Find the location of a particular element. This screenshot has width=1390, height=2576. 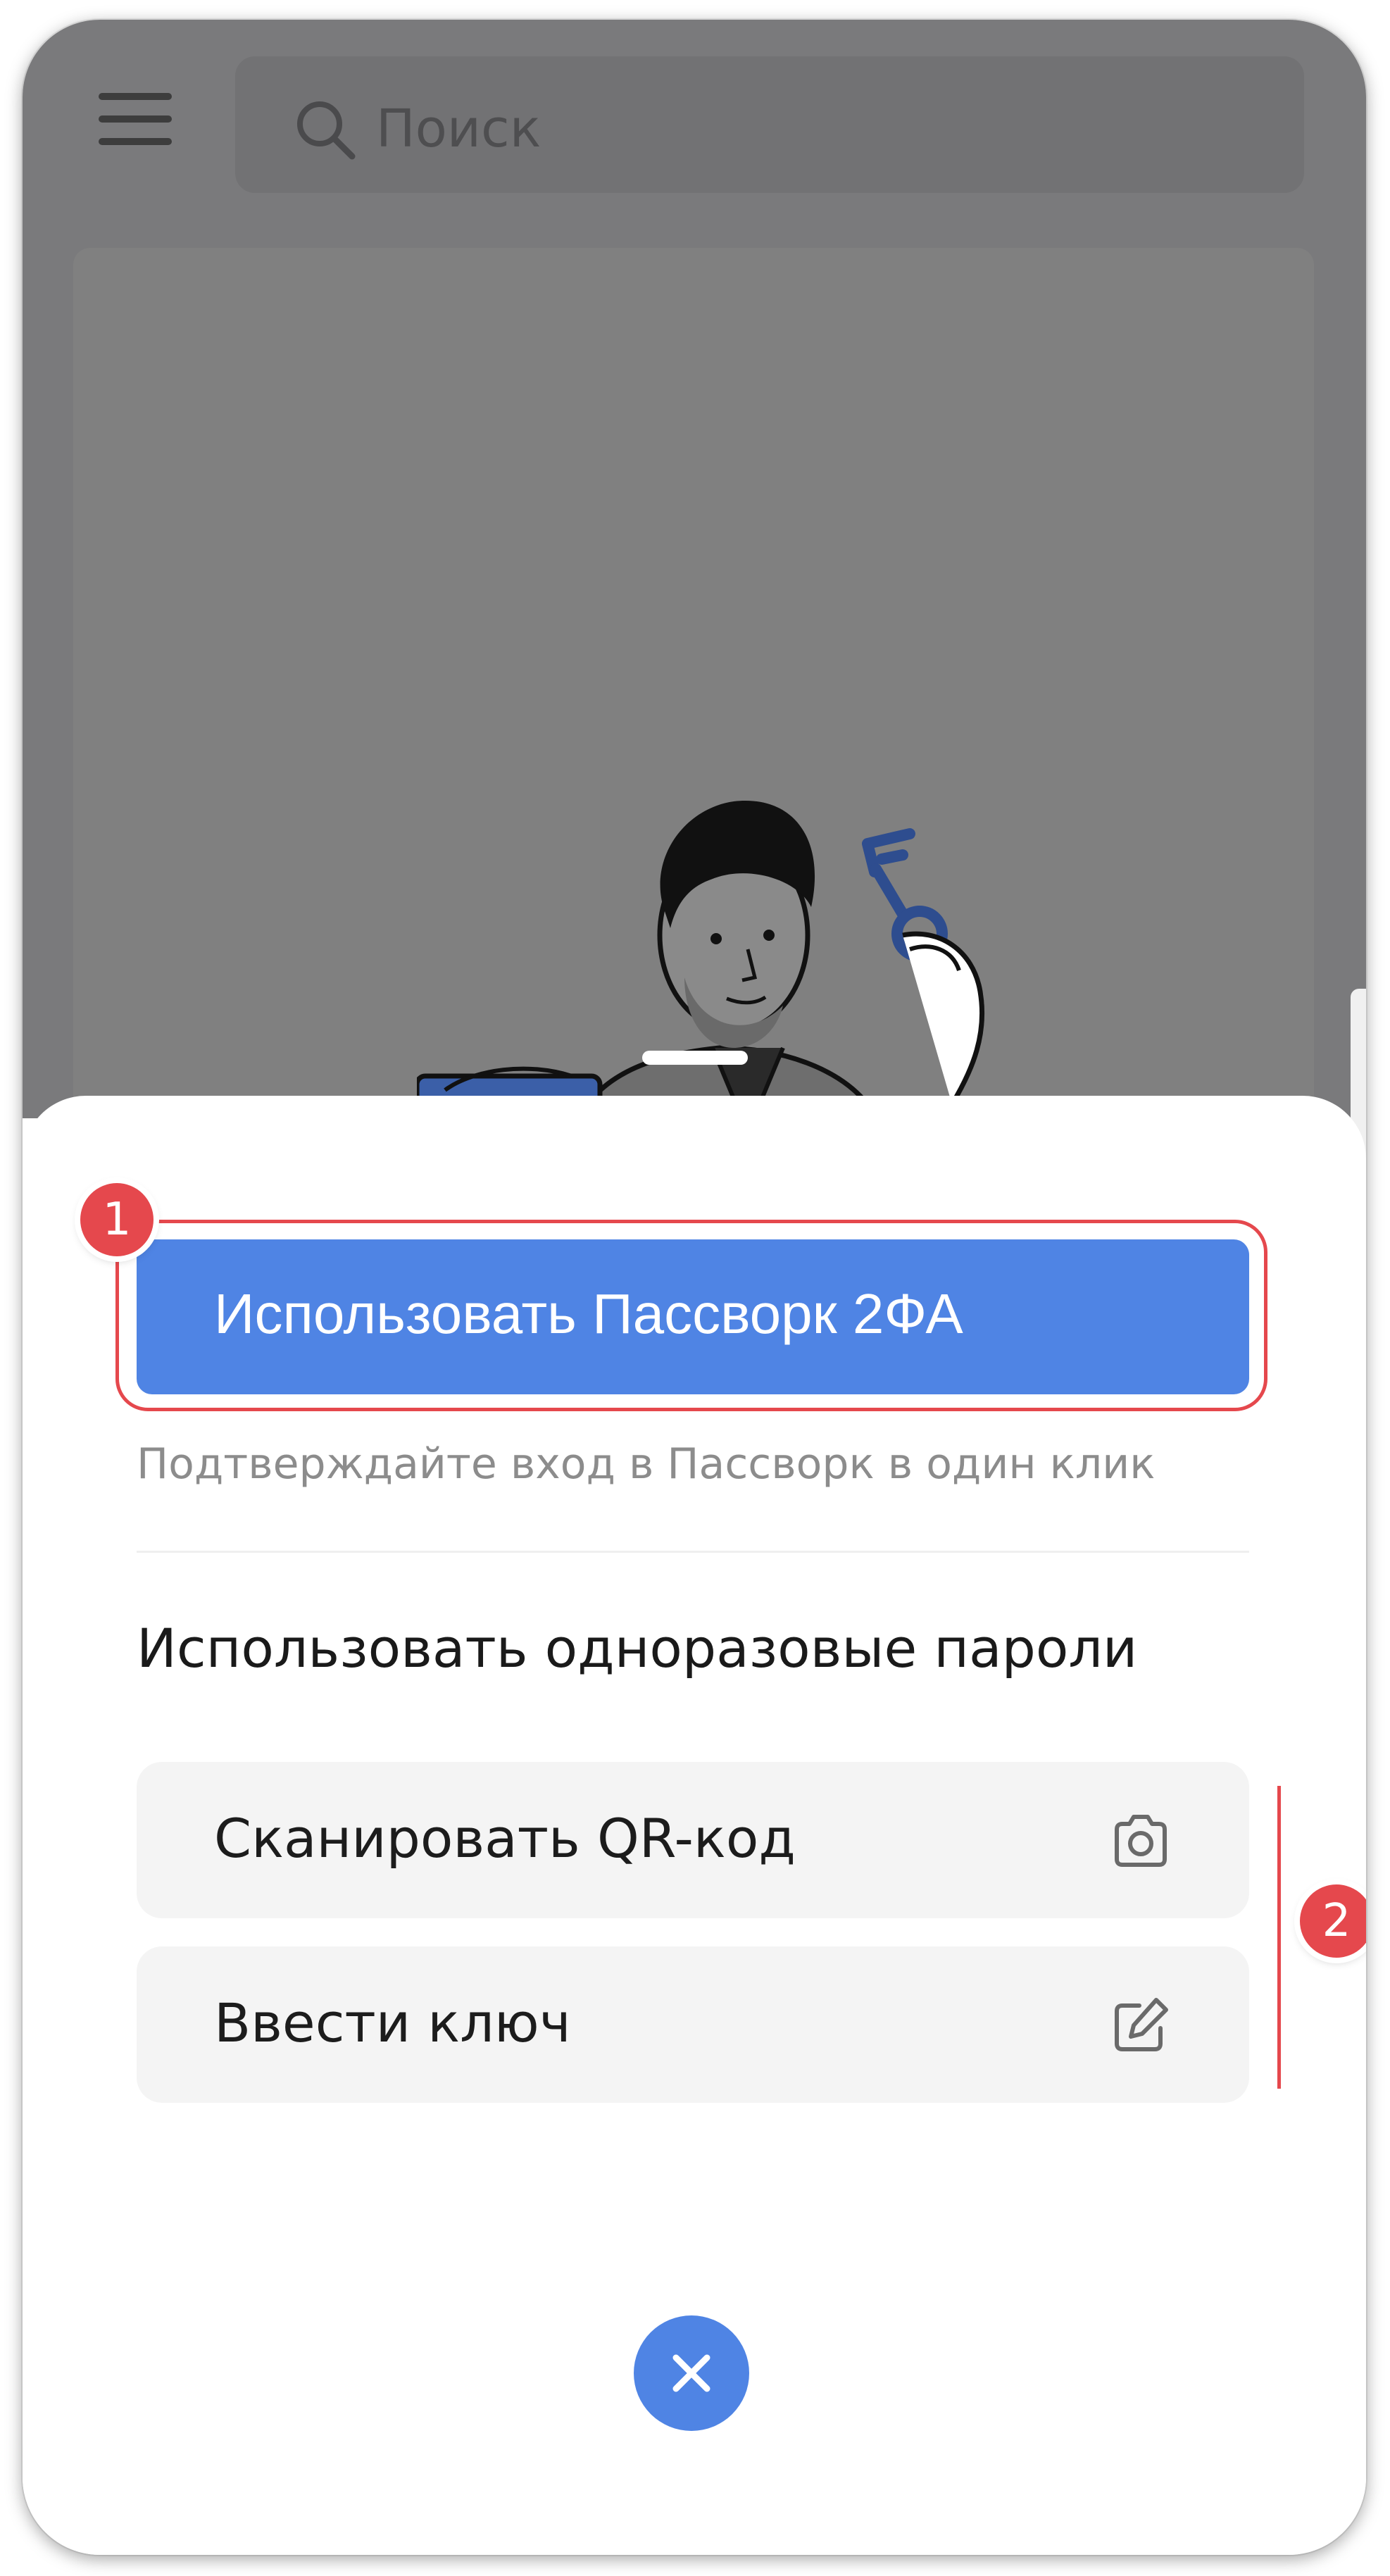

divider is located at coordinates (693, 1552).